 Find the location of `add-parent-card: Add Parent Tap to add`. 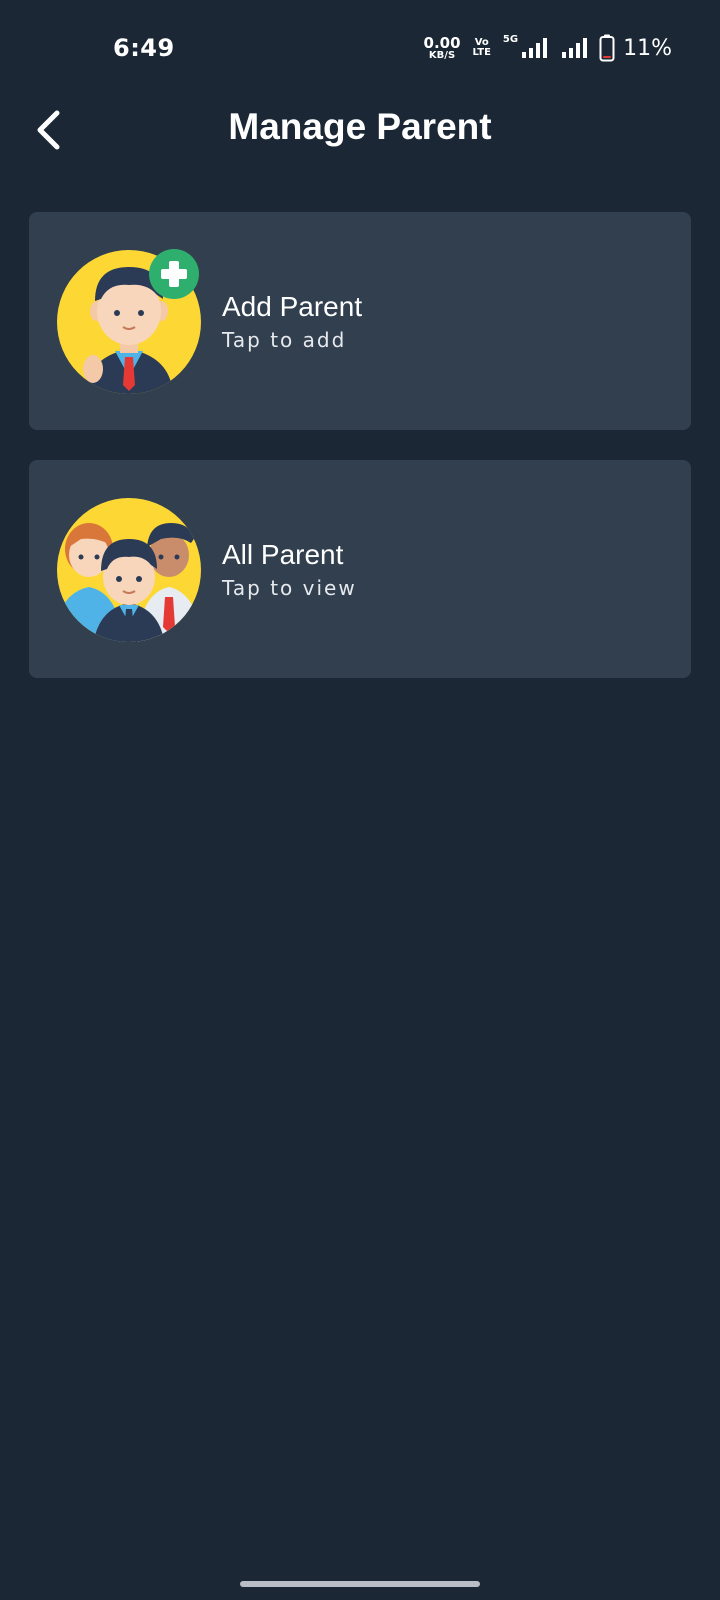

add-parent-card: Add Parent Tap to add is located at coordinates (360, 321).